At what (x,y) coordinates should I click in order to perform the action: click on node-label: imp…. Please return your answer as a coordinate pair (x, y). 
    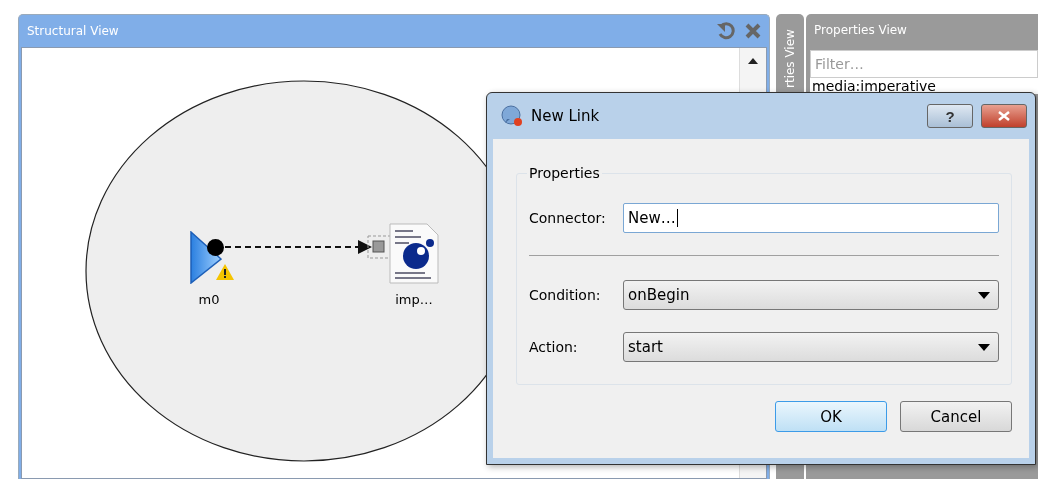
    Looking at the image, I should click on (414, 299).